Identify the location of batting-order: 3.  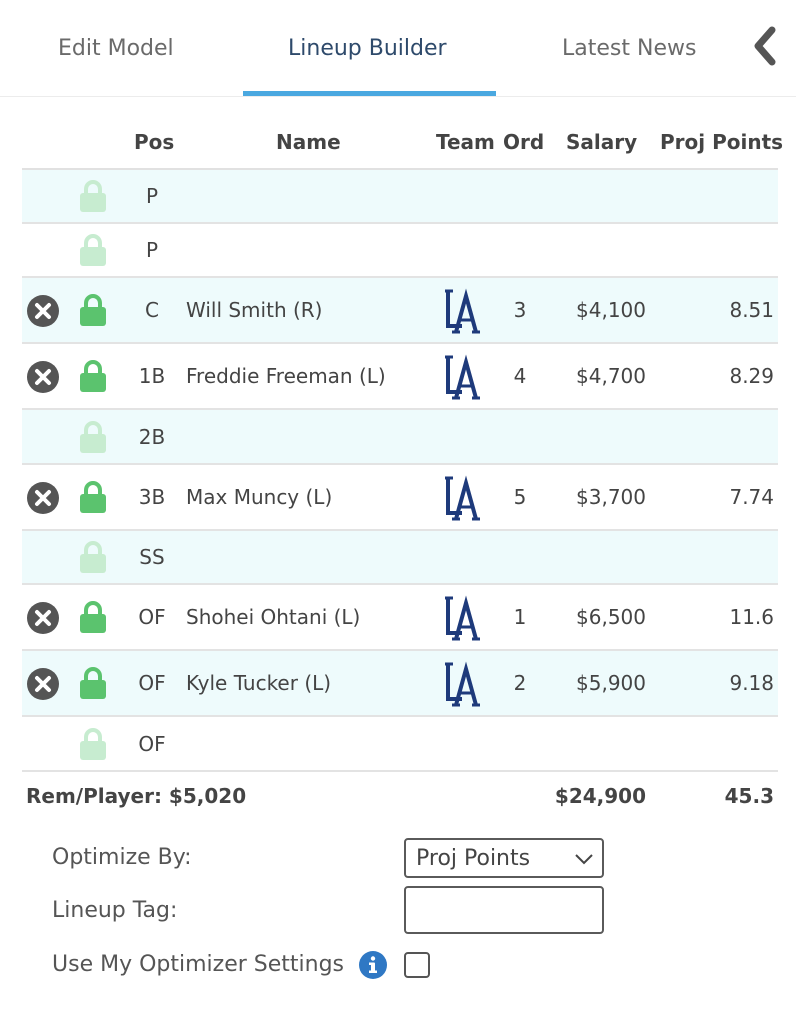
(520, 310).